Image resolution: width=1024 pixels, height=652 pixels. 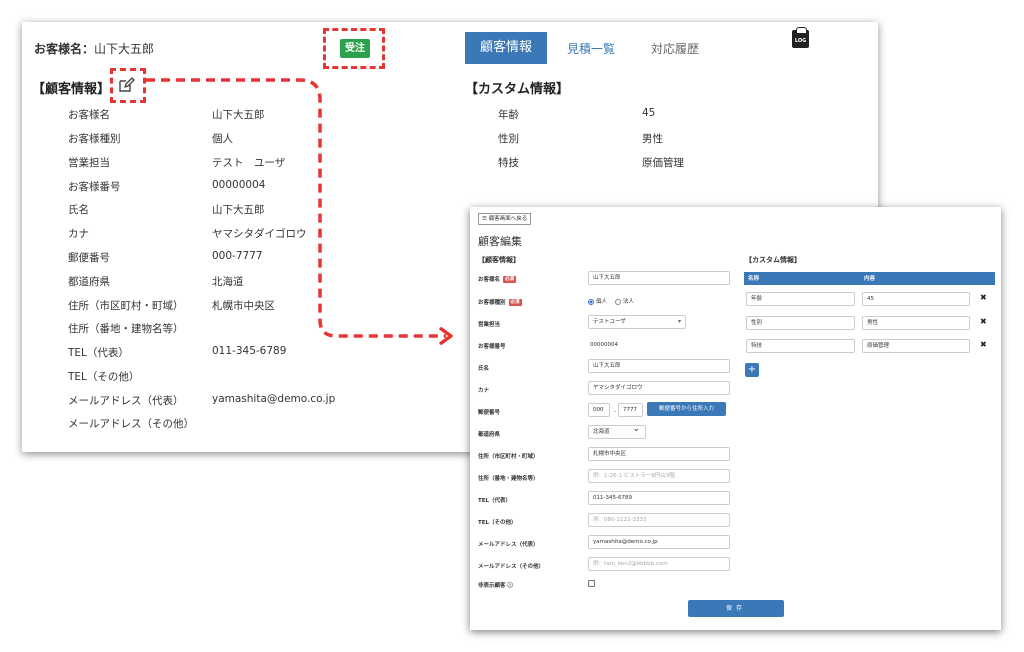 I want to click on type-label-text: お客様種別, so click(x=492, y=303).